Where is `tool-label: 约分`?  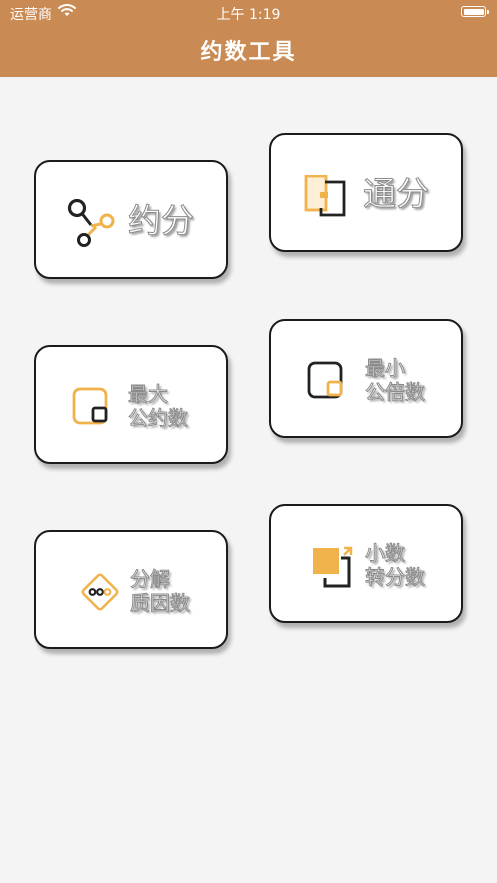 tool-label: 约分 is located at coordinates (161, 220).